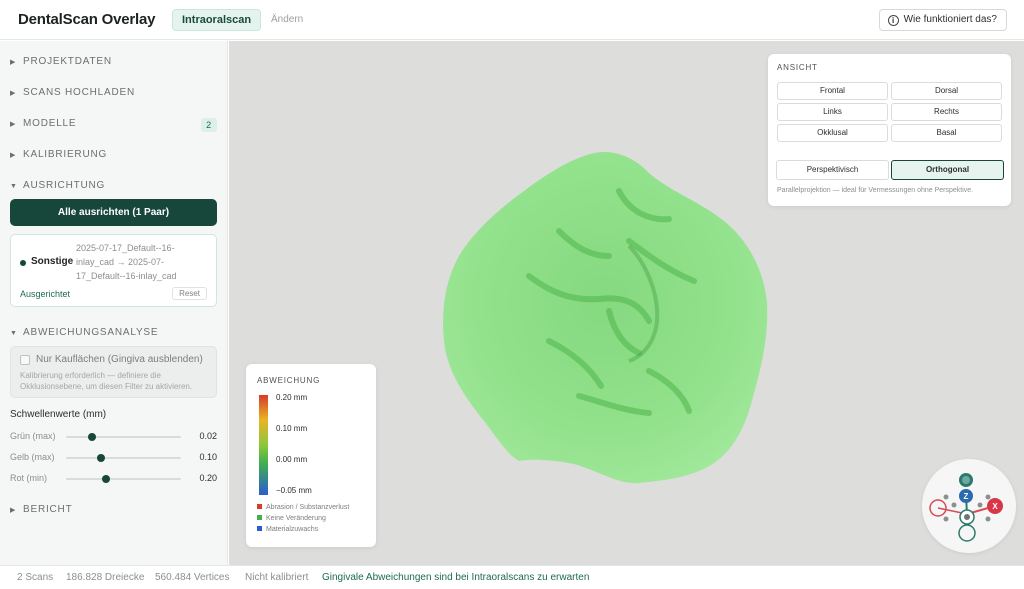 This screenshot has width=1024, height=589. What do you see at coordinates (797, 67) in the screenshot?
I see `view-panel-title: ANSICHT` at bounding box center [797, 67].